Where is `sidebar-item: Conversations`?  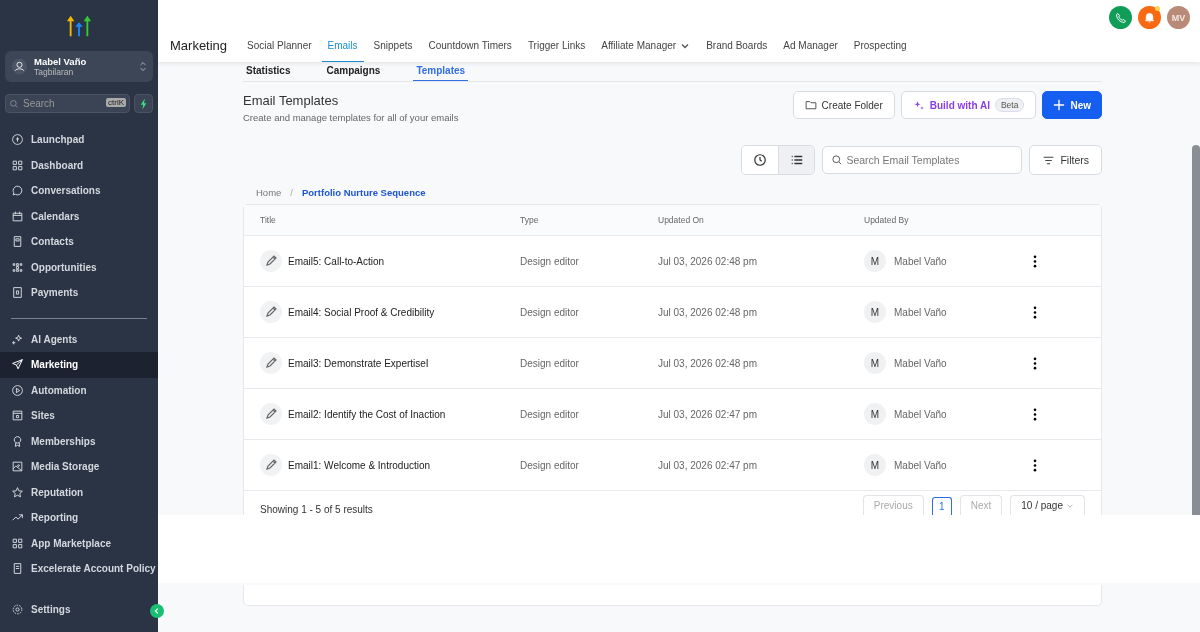 sidebar-item: Conversations is located at coordinates (79, 191).